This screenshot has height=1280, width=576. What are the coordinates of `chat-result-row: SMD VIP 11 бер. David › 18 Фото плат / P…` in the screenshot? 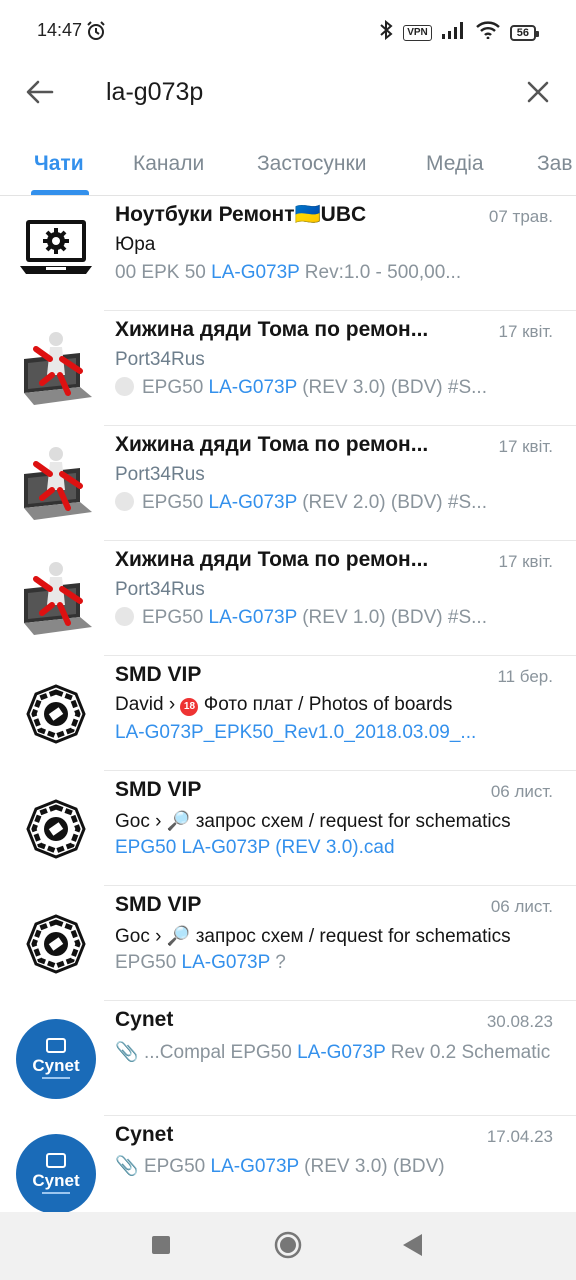 It's located at (288, 713).